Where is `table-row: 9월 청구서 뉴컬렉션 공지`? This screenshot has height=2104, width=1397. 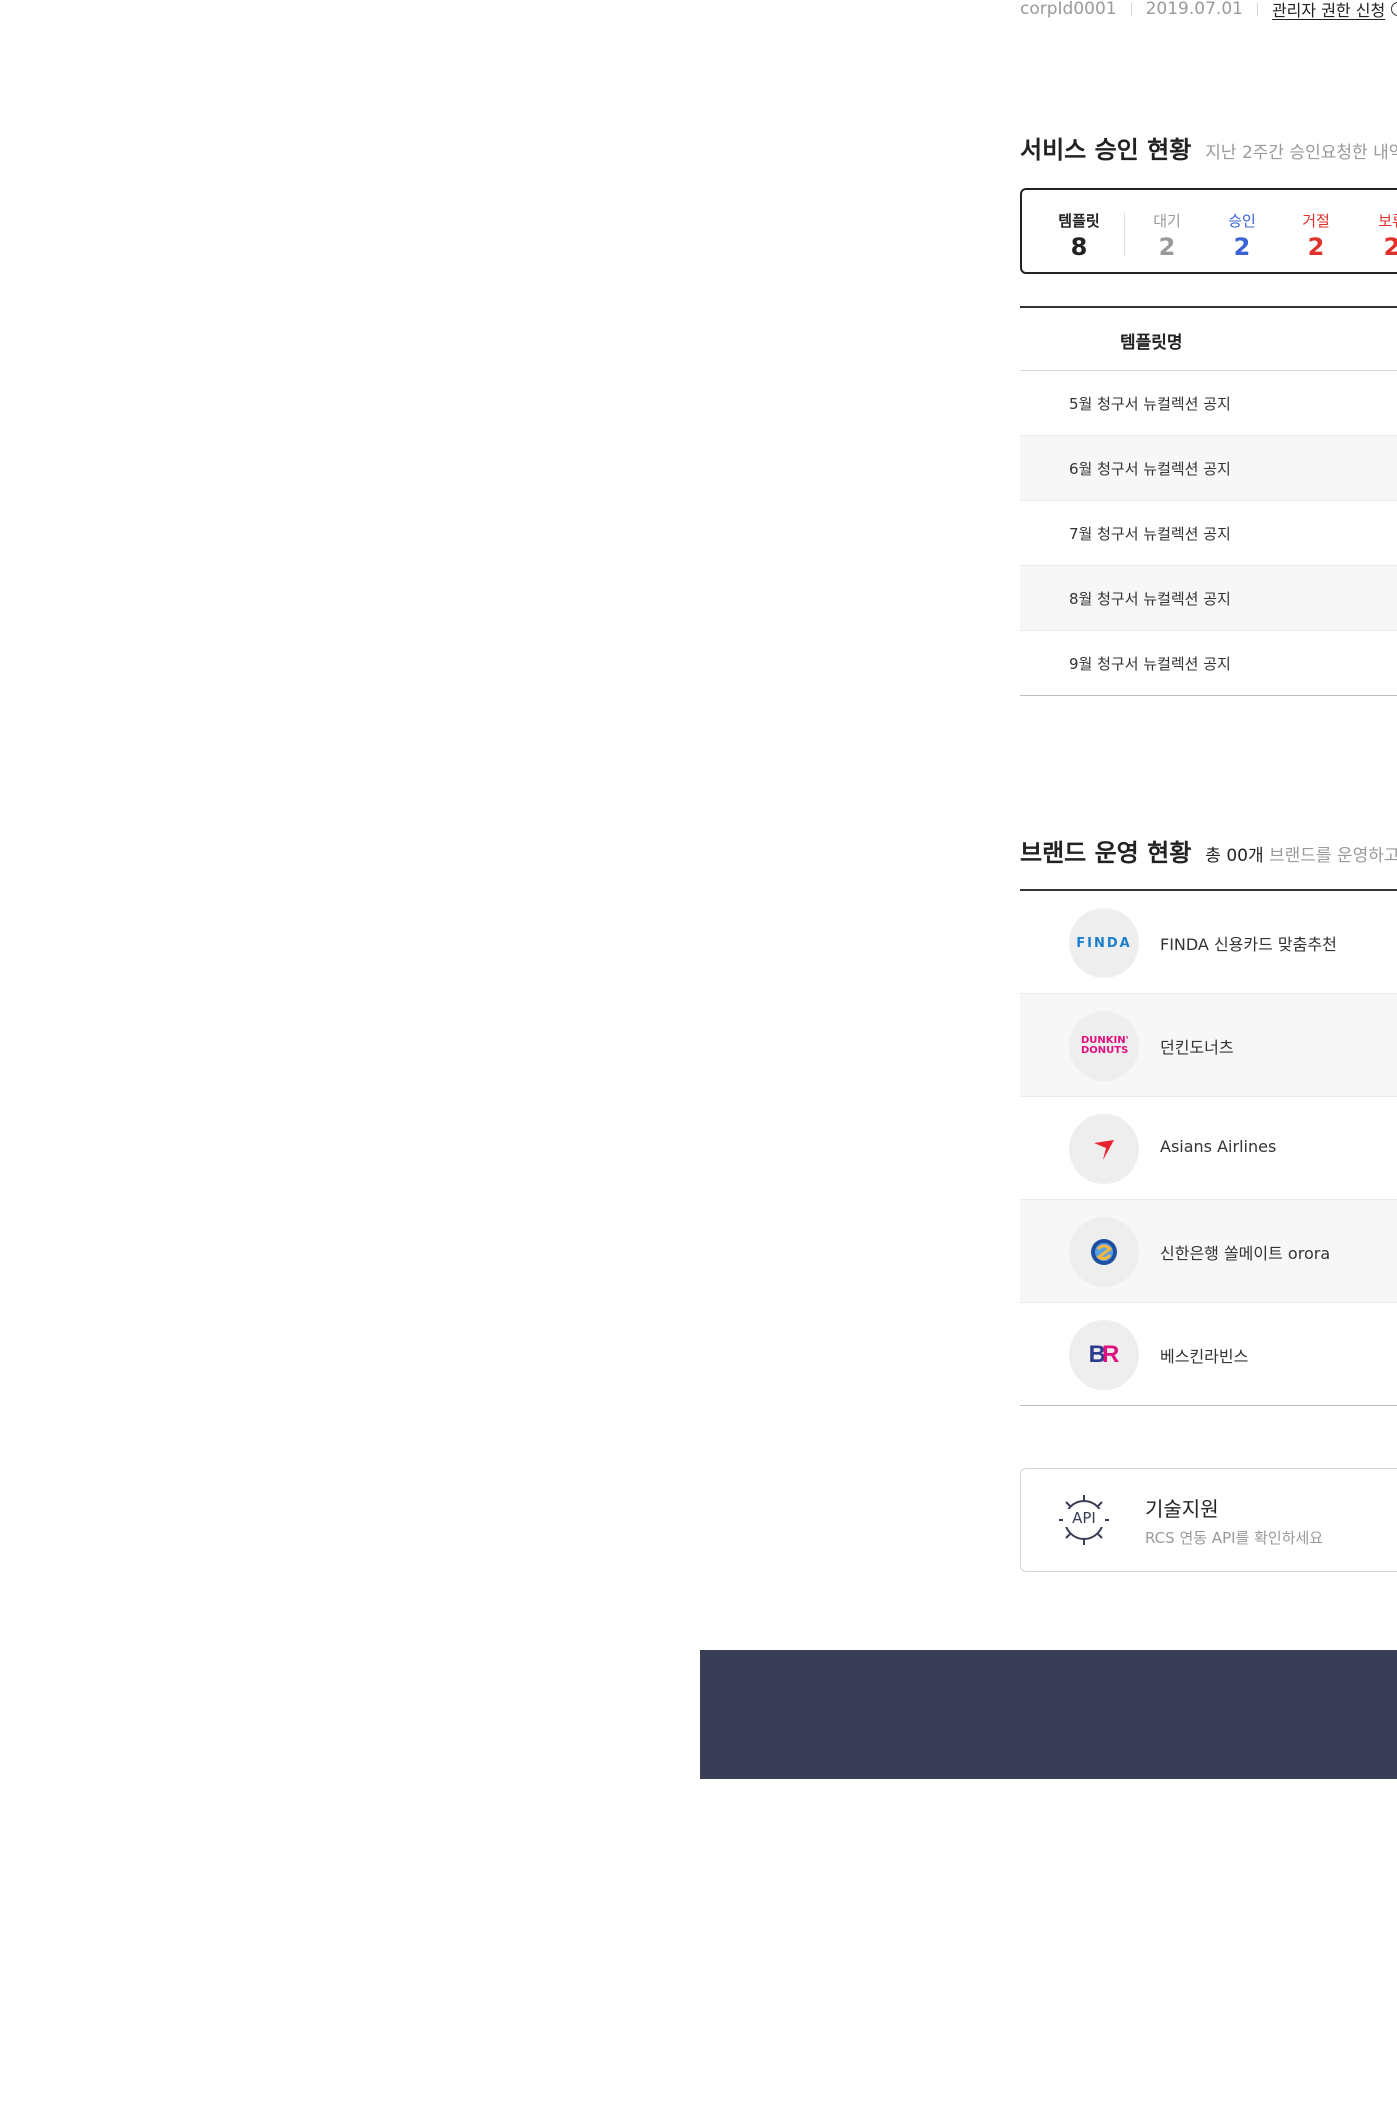 table-row: 9월 청구서 뉴컬렉션 공지 is located at coordinates (1208, 663).